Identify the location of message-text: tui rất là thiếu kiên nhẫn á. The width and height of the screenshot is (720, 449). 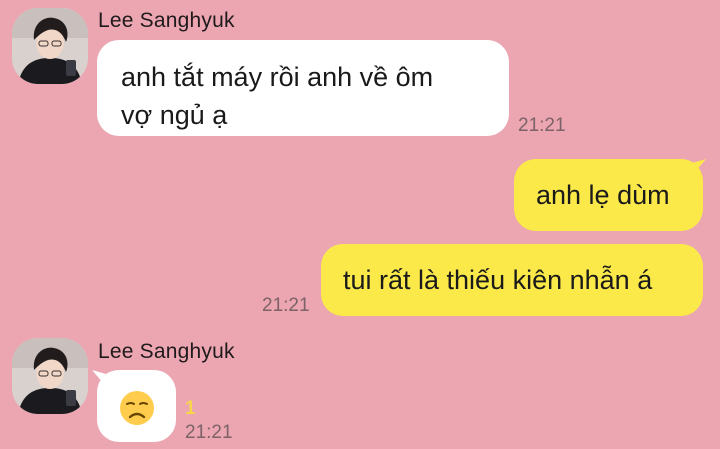
(498, 280).